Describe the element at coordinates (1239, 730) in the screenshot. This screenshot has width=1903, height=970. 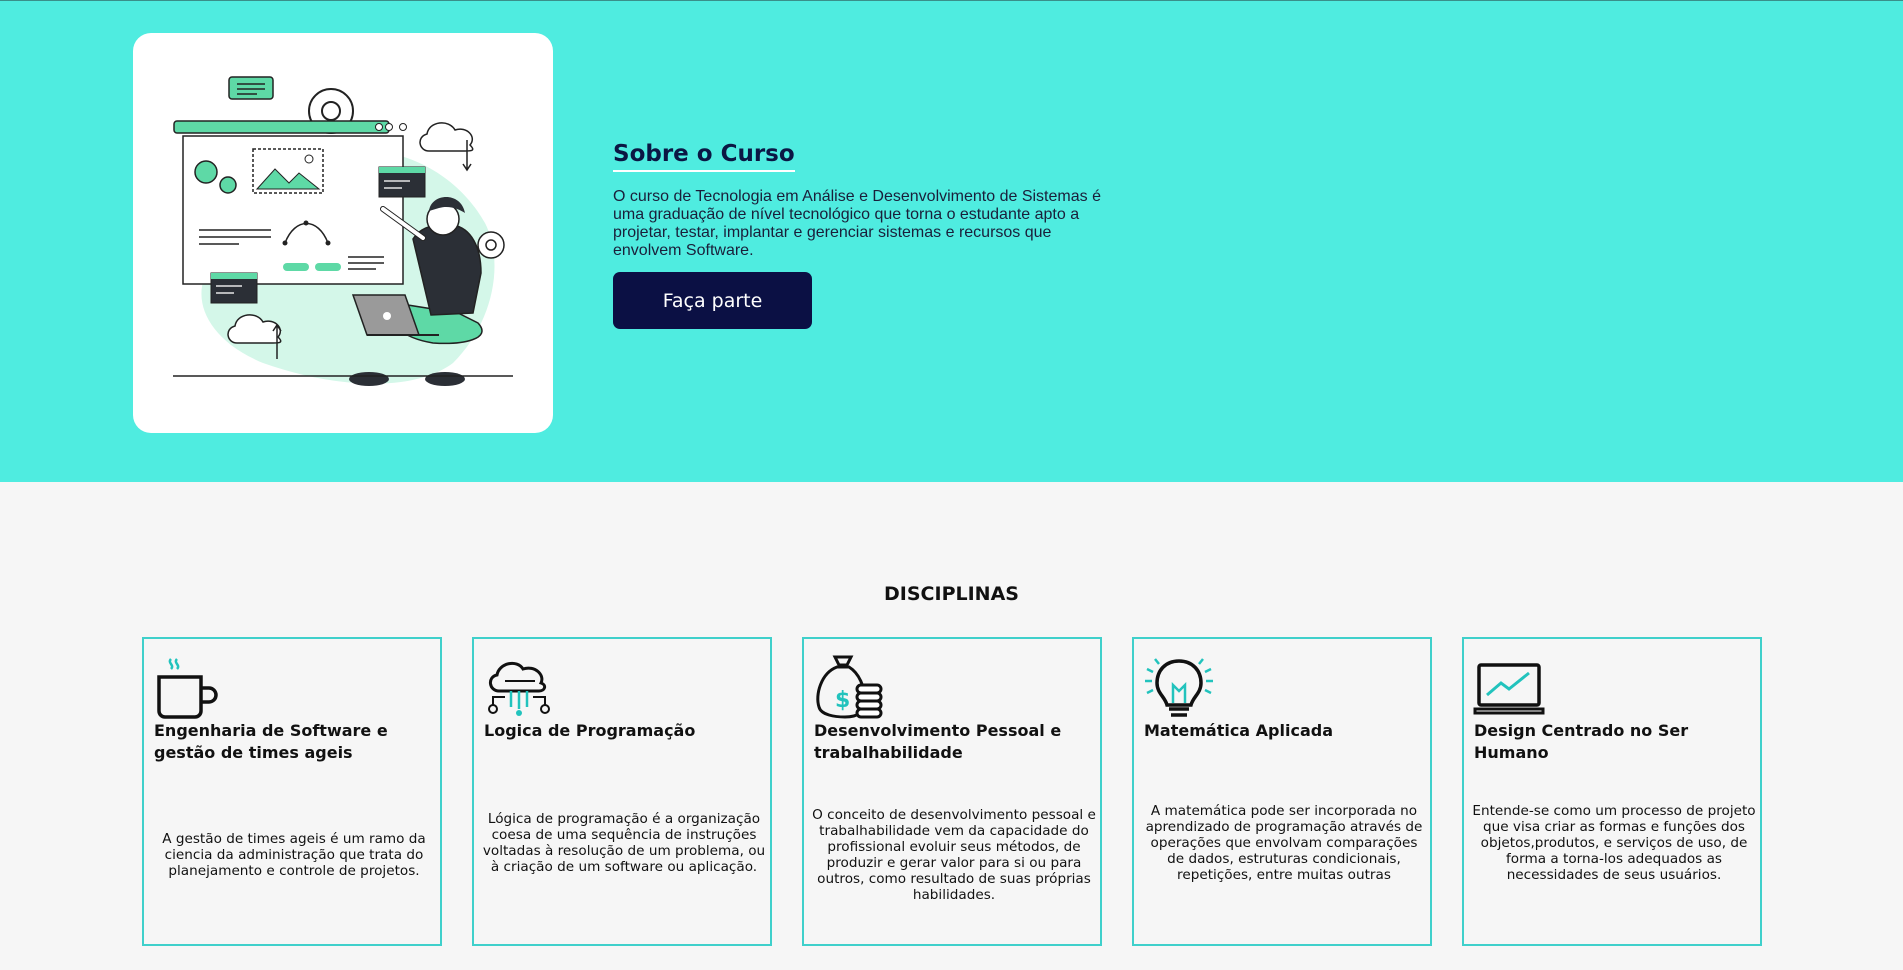
I see `discipline-title: Matemática Aplicada` at that location.